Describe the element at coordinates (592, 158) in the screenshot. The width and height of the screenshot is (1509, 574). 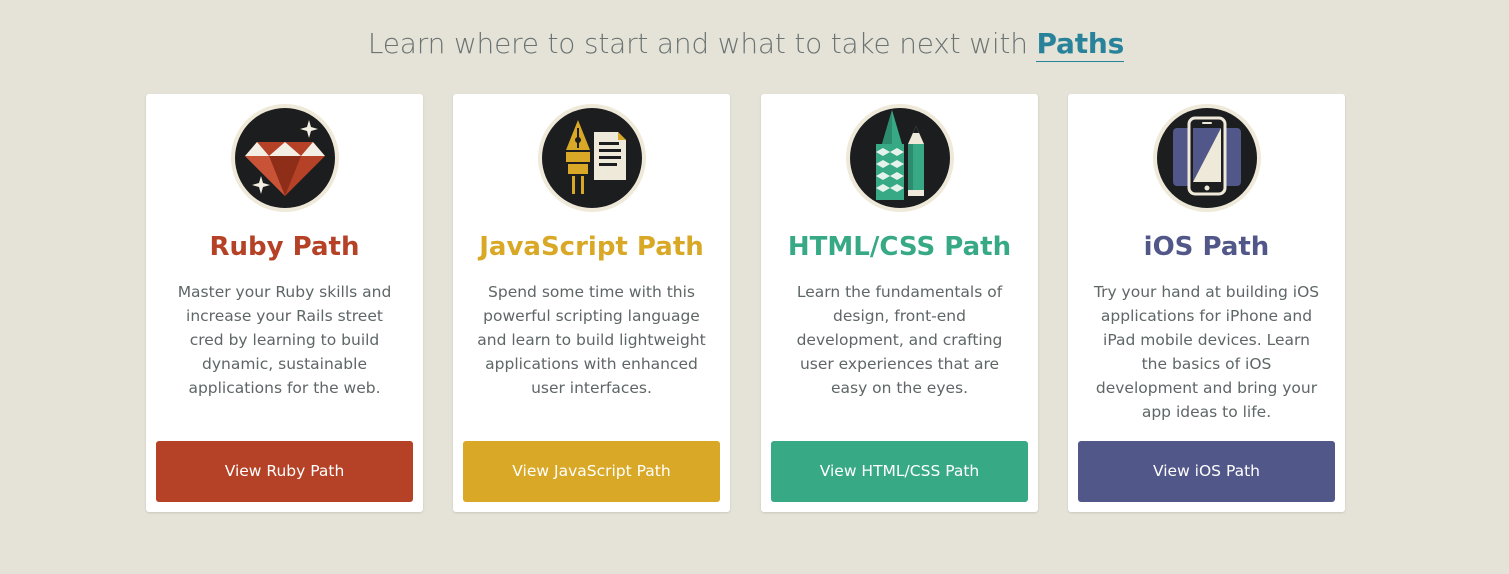
I see `pen-nib-document-icon` at that location.